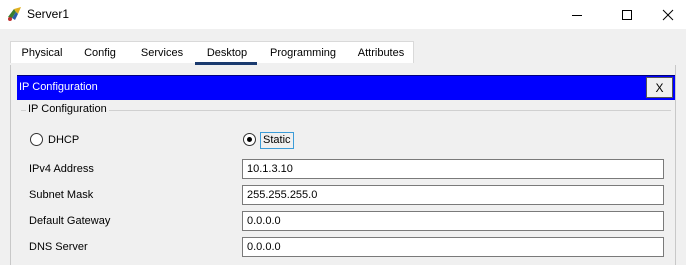  What do you see at coordinates (346, 110) in the screenshot?
I see `group-divider` at bounding box center [346, 110].